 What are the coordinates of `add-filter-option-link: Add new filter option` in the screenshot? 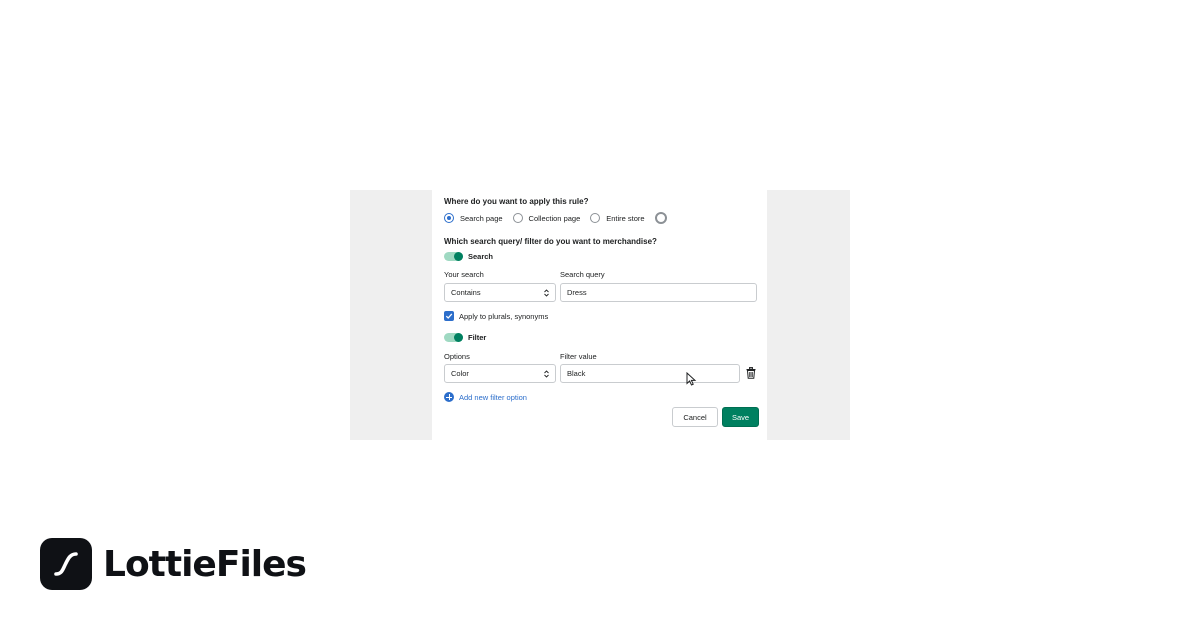 It's located at (485, 397).